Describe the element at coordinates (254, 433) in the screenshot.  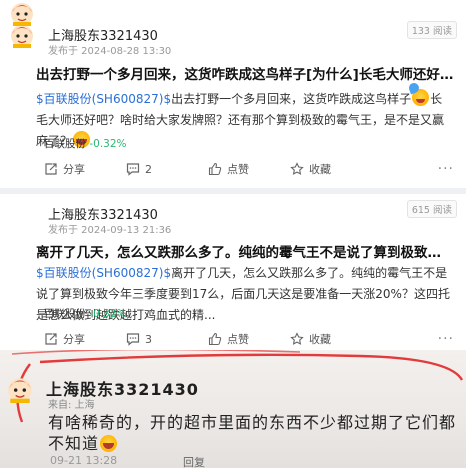
I see `photo-comment-text: 有啥稀奇的，开的超市里面的东西不少都过期了它们都不知道` at that location.